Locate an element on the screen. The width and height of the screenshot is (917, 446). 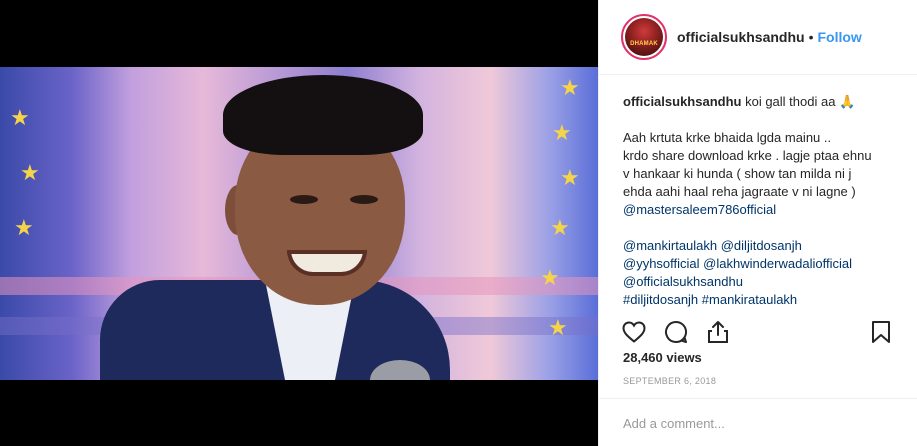
hashtag-line: #diljitdosanjh #mankirataulakh is located at coordinates (762, 300).